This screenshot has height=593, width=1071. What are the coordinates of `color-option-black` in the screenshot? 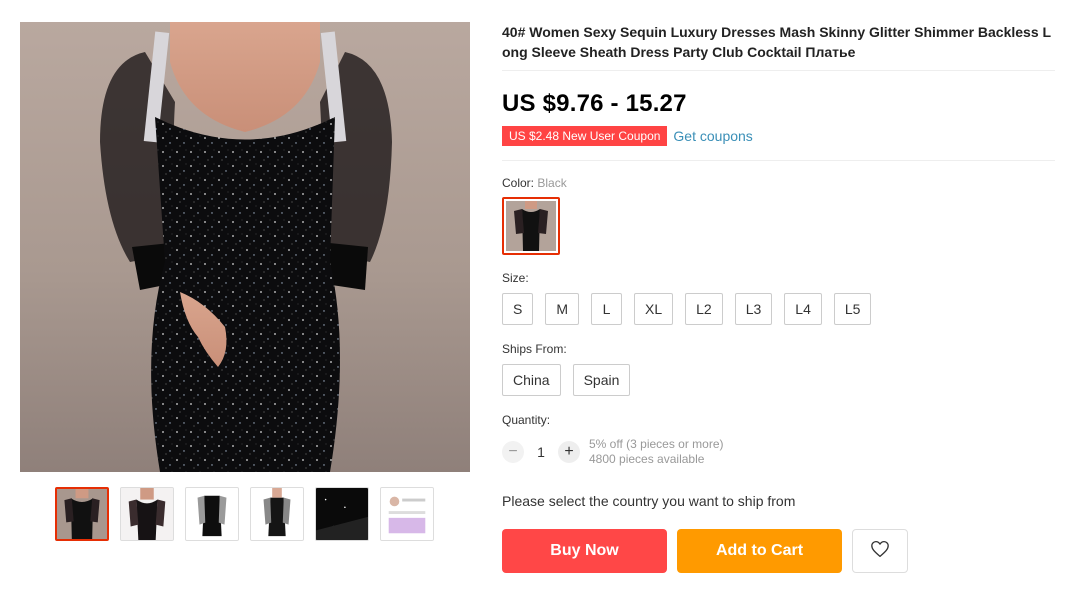 It's located at (531, 226).